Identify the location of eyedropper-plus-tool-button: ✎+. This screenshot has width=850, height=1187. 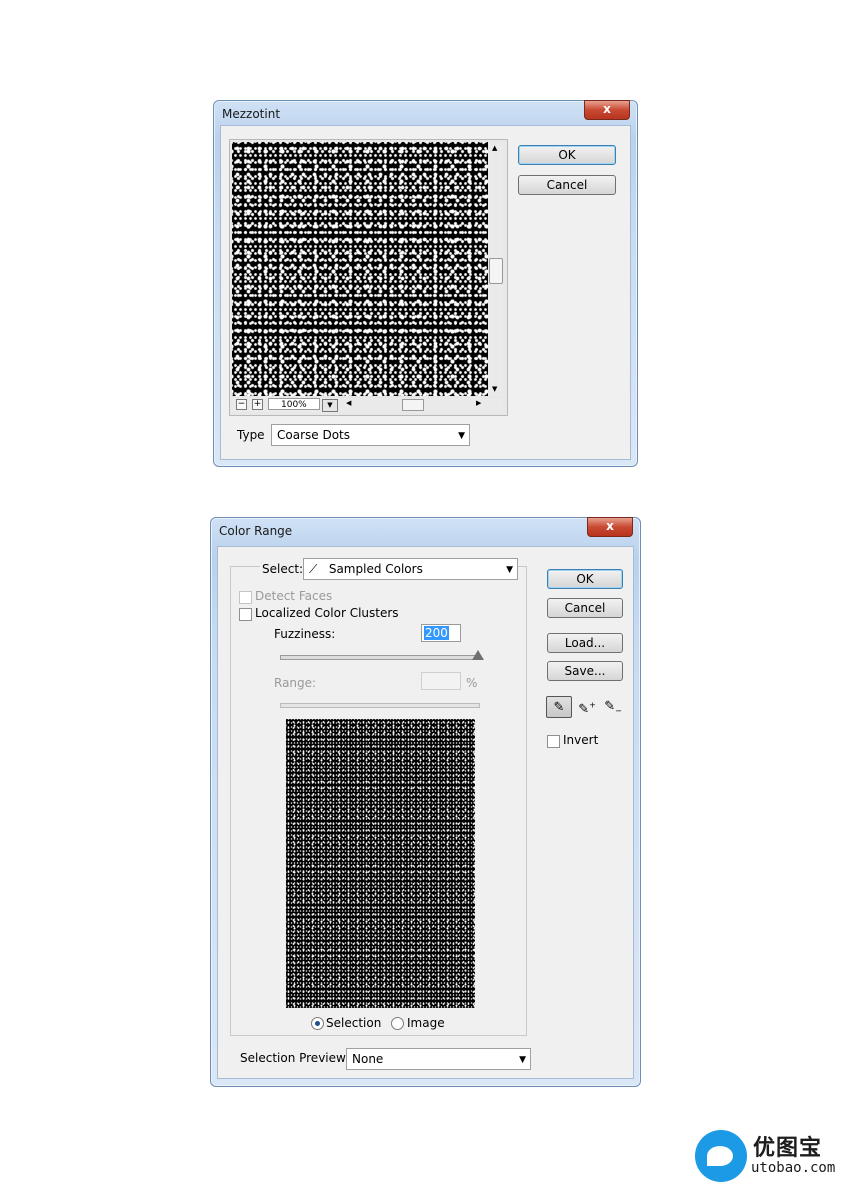
(587, 707).